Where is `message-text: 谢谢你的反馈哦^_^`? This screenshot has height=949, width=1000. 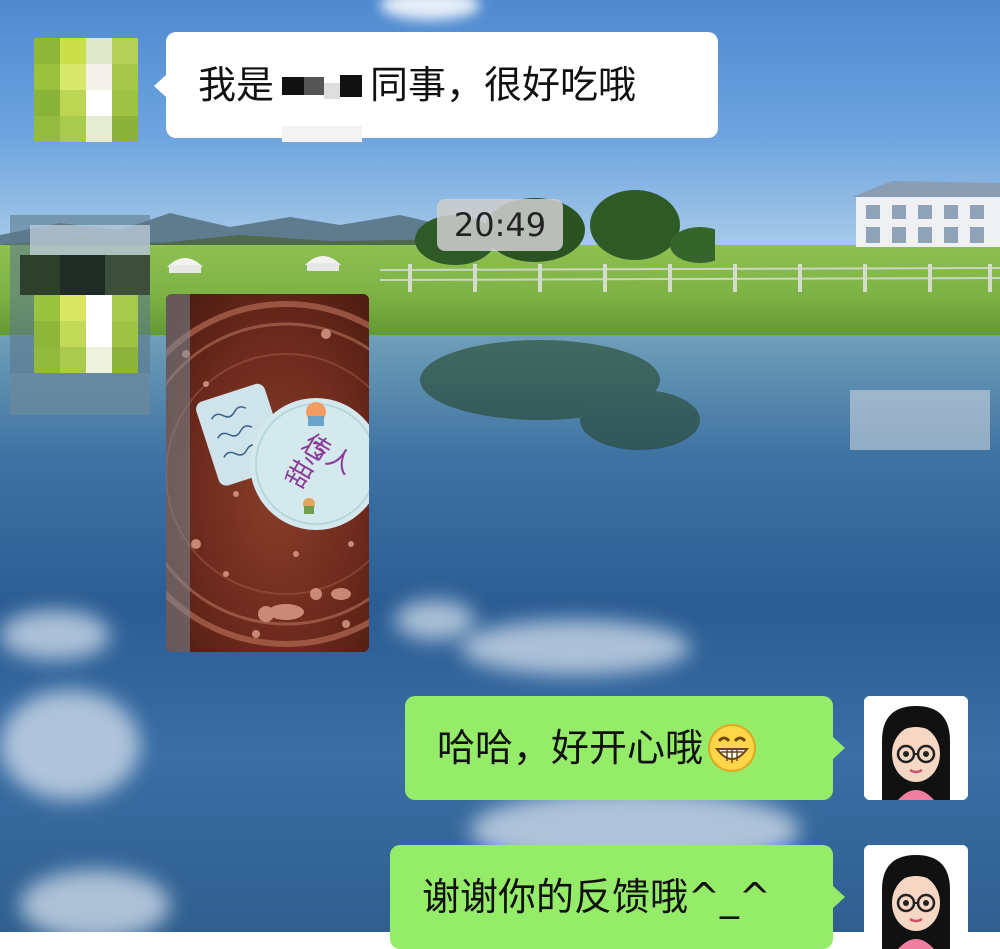
message-text: 谢谢你的反馈哦^_^ is located at coordinates (596, 897).